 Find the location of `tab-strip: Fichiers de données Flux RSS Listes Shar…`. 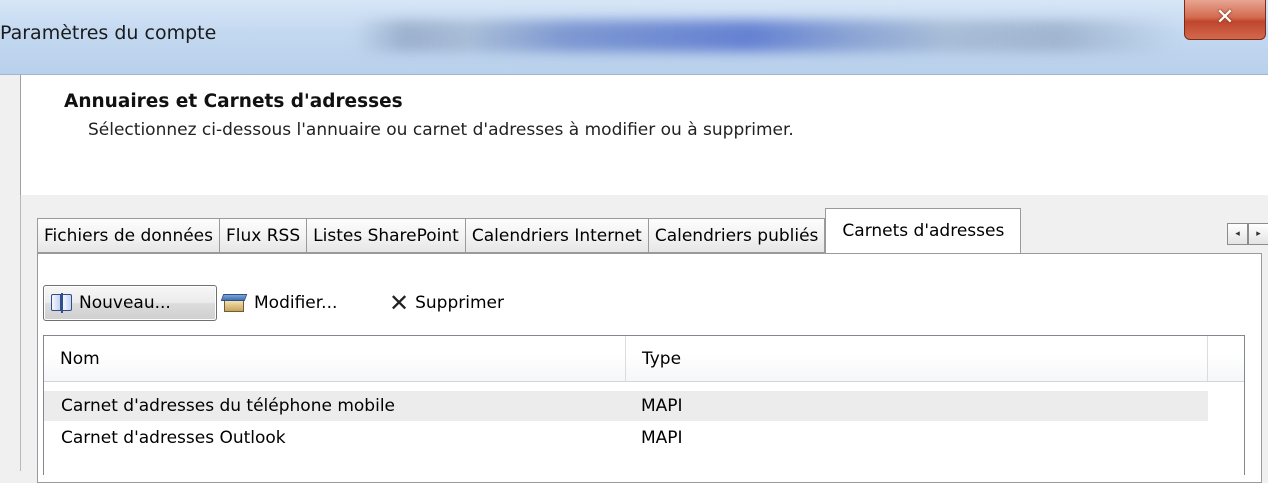

tab-strip: Fichiers de données Flux RSS Listes Shar… is located at coordinates (529, 231).